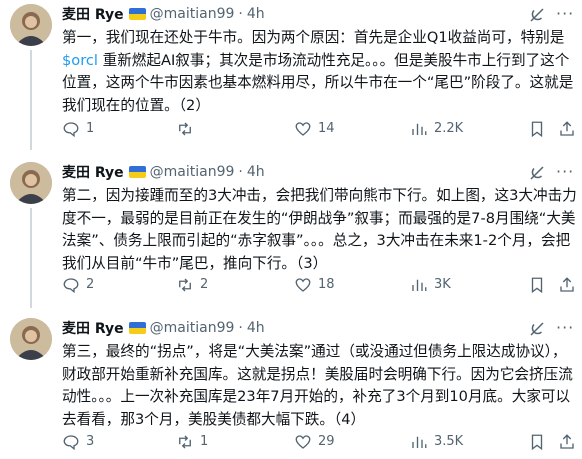  What do you see at coordinates (204, 441) in the screenshot?
I see `retweet-count: 1` at bounding box center [204, 441].